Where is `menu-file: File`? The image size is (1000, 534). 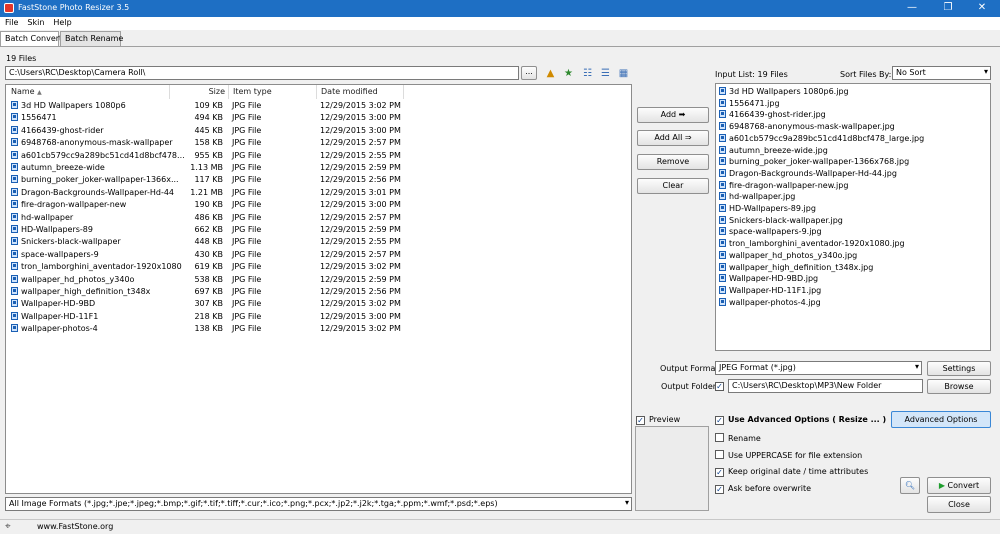 menu-file: File is located at coordinates (11, 22).